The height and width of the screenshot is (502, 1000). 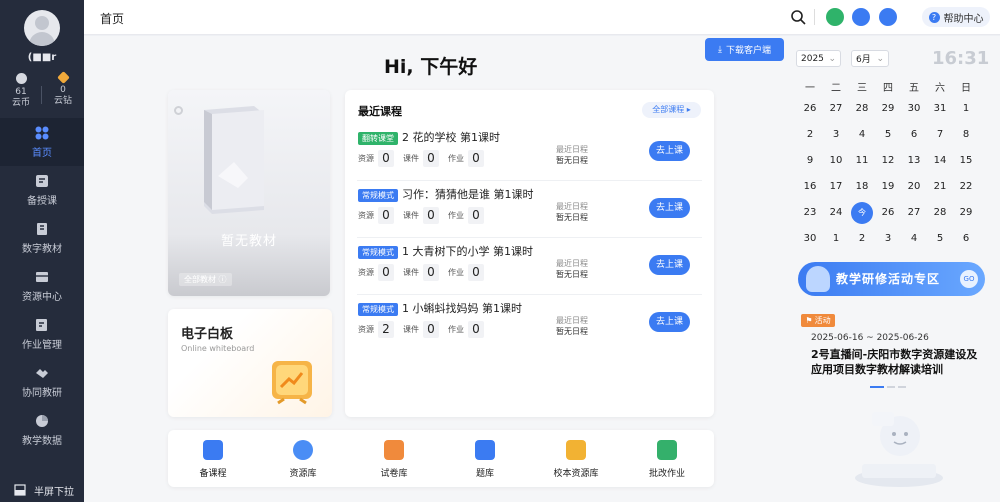 I want to click on half-screen-toggle: 半屏下拉, so click(x=42, y=490).